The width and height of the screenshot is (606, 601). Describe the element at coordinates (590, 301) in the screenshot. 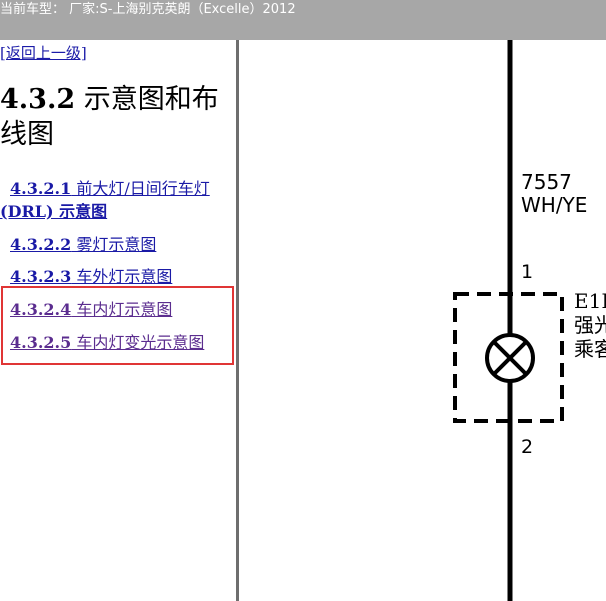

I see `component-id: E1F` at that location.